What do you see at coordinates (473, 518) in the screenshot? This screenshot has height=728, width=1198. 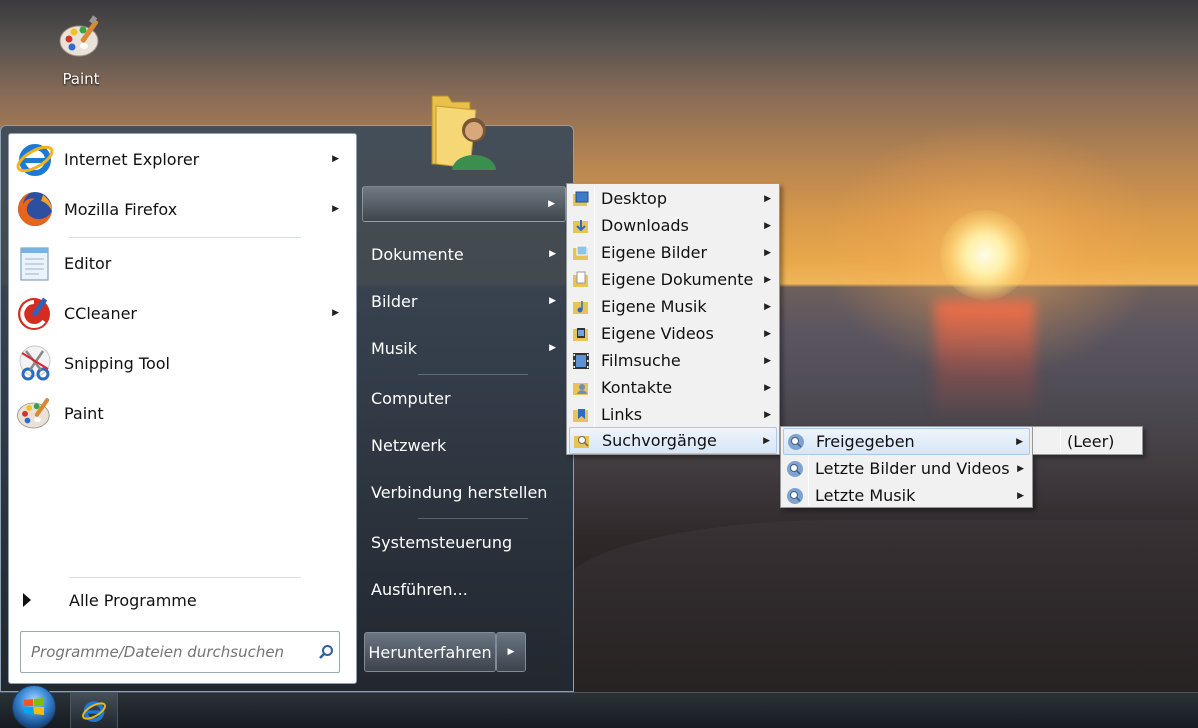 I see `places-separator` at bounding box center [473, 518].